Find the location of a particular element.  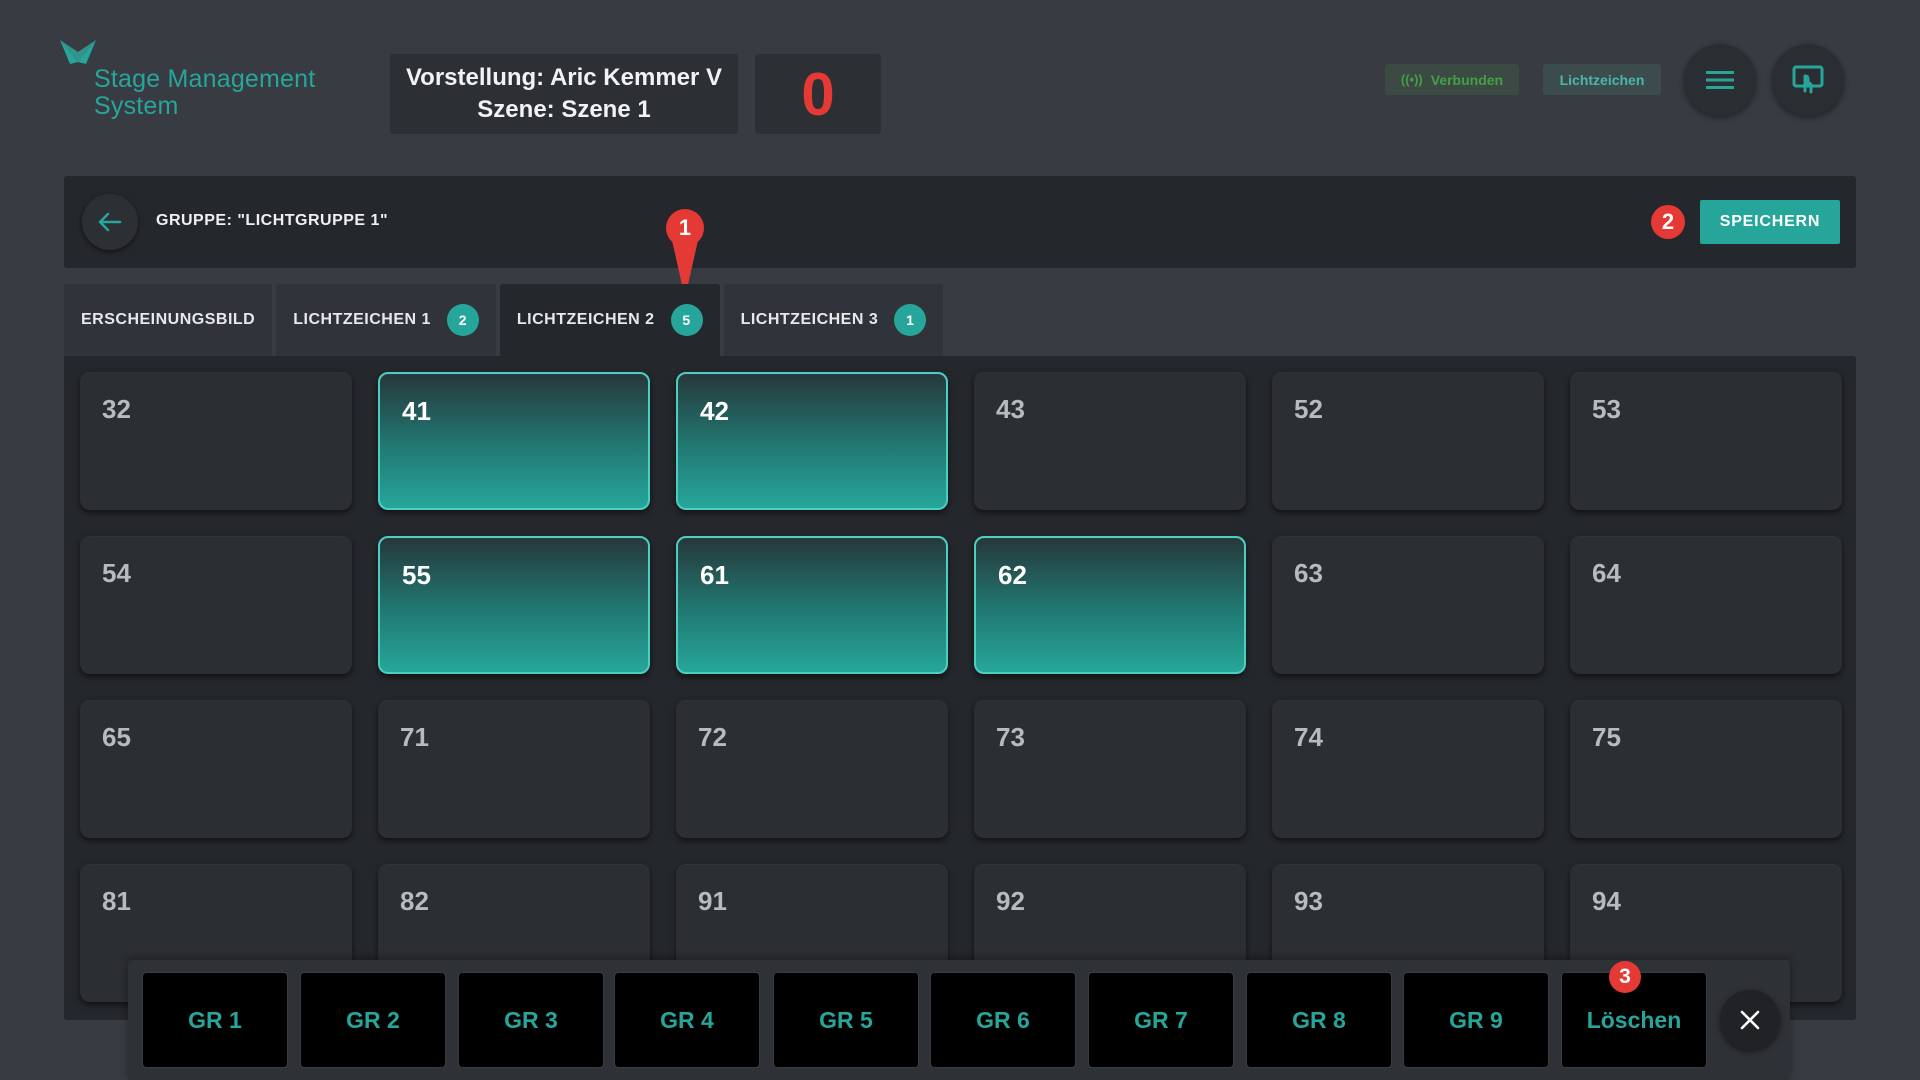

cue-number: 91 is located at coordinates (712, 901).